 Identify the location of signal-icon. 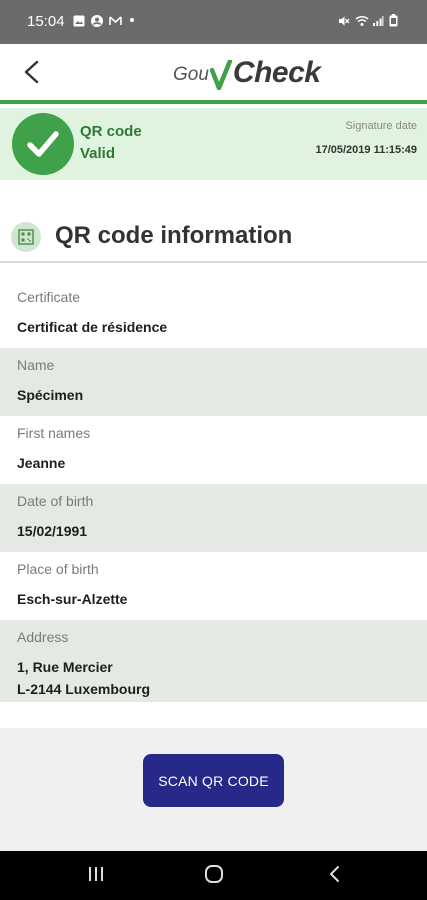
(378, 20).